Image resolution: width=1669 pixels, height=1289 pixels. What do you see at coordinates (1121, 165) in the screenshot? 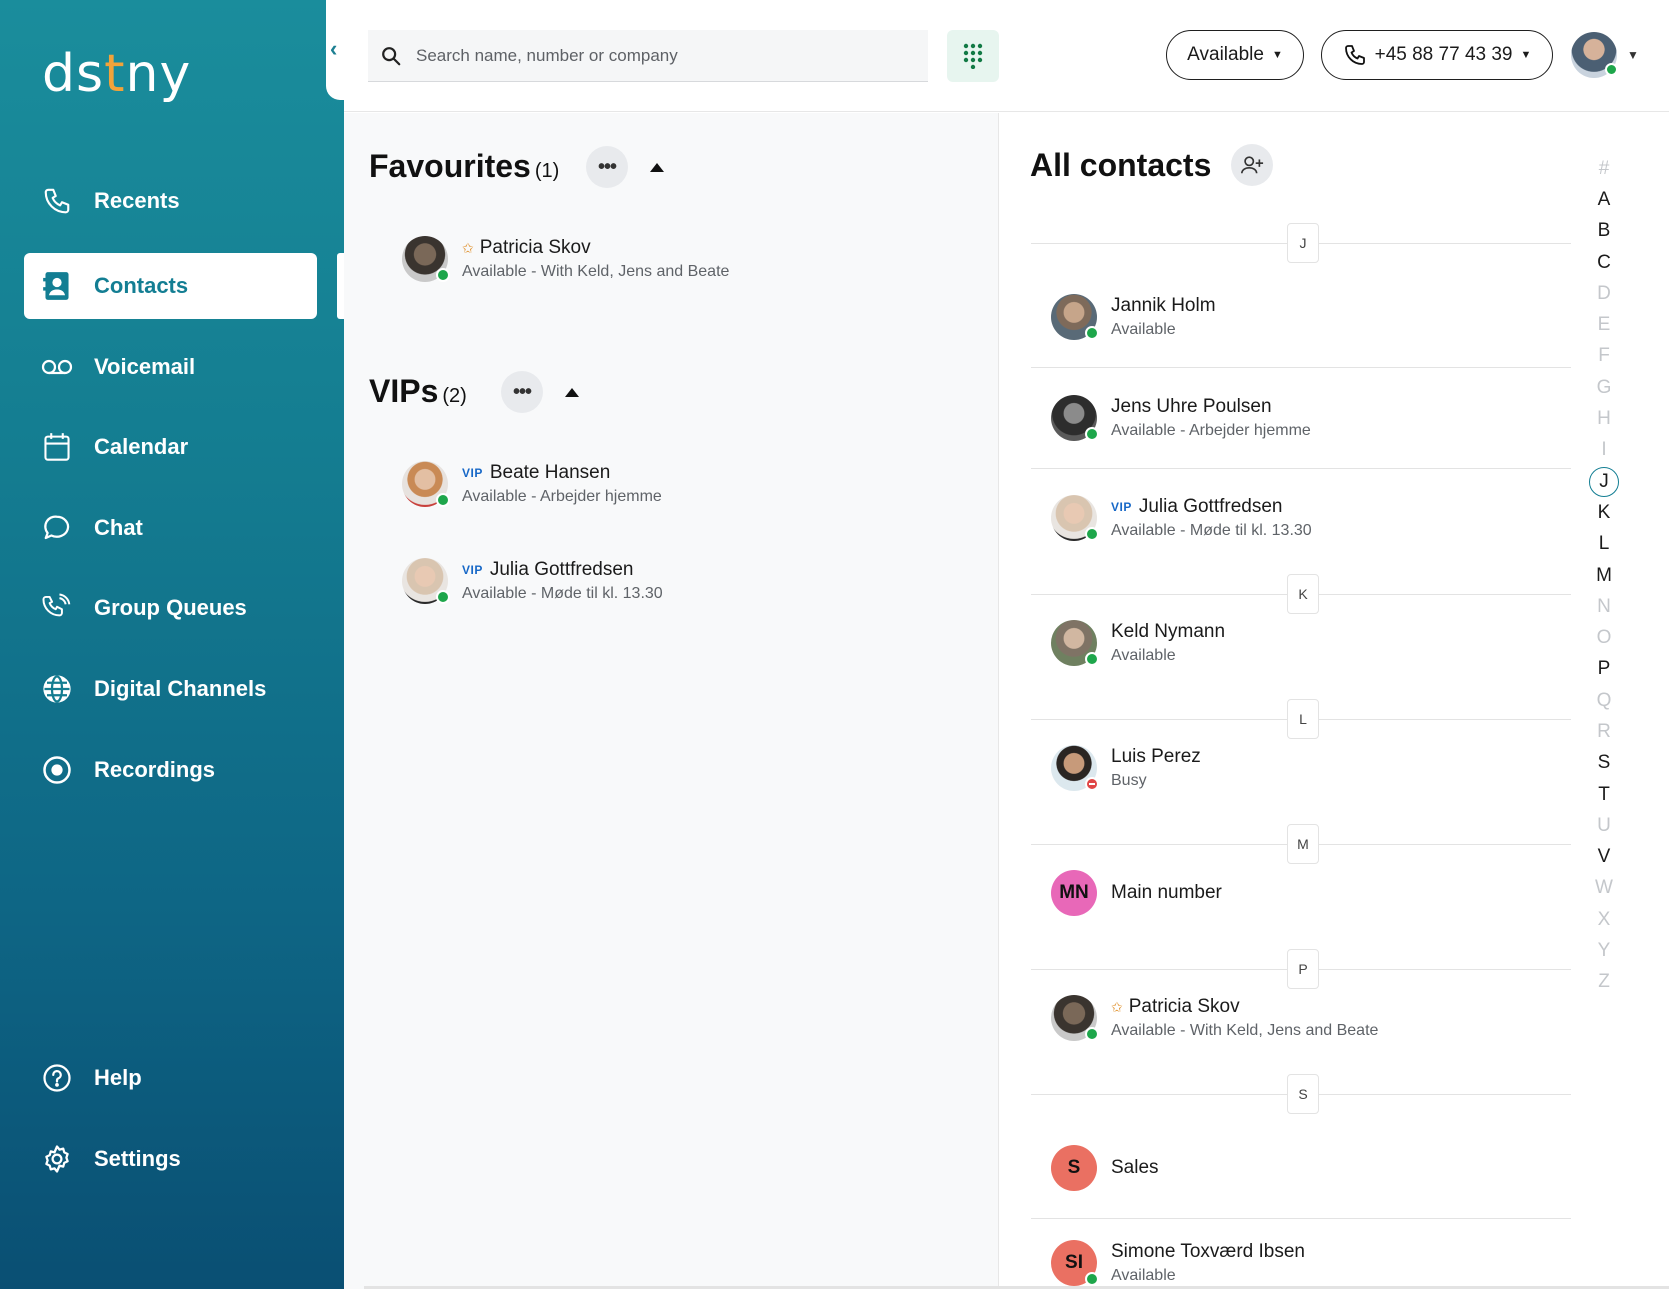
I see `all-contacts-heading: All contacts` at bounding box center [1121, 165].